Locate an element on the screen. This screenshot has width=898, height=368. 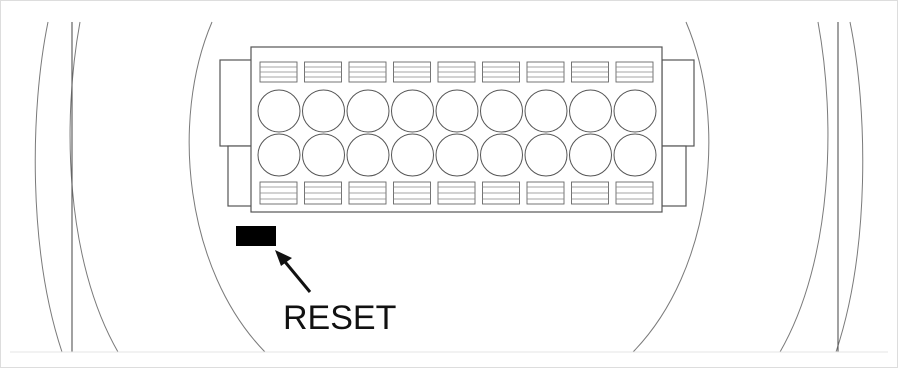
reset-button is located at coordinates (256, 236).